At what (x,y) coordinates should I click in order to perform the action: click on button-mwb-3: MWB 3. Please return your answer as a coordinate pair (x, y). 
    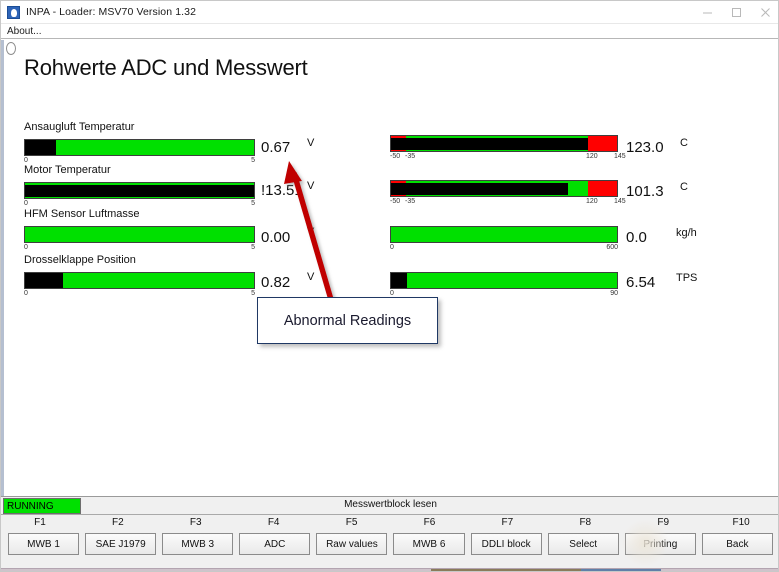
    Looking at the image, I should click on (198, 544).